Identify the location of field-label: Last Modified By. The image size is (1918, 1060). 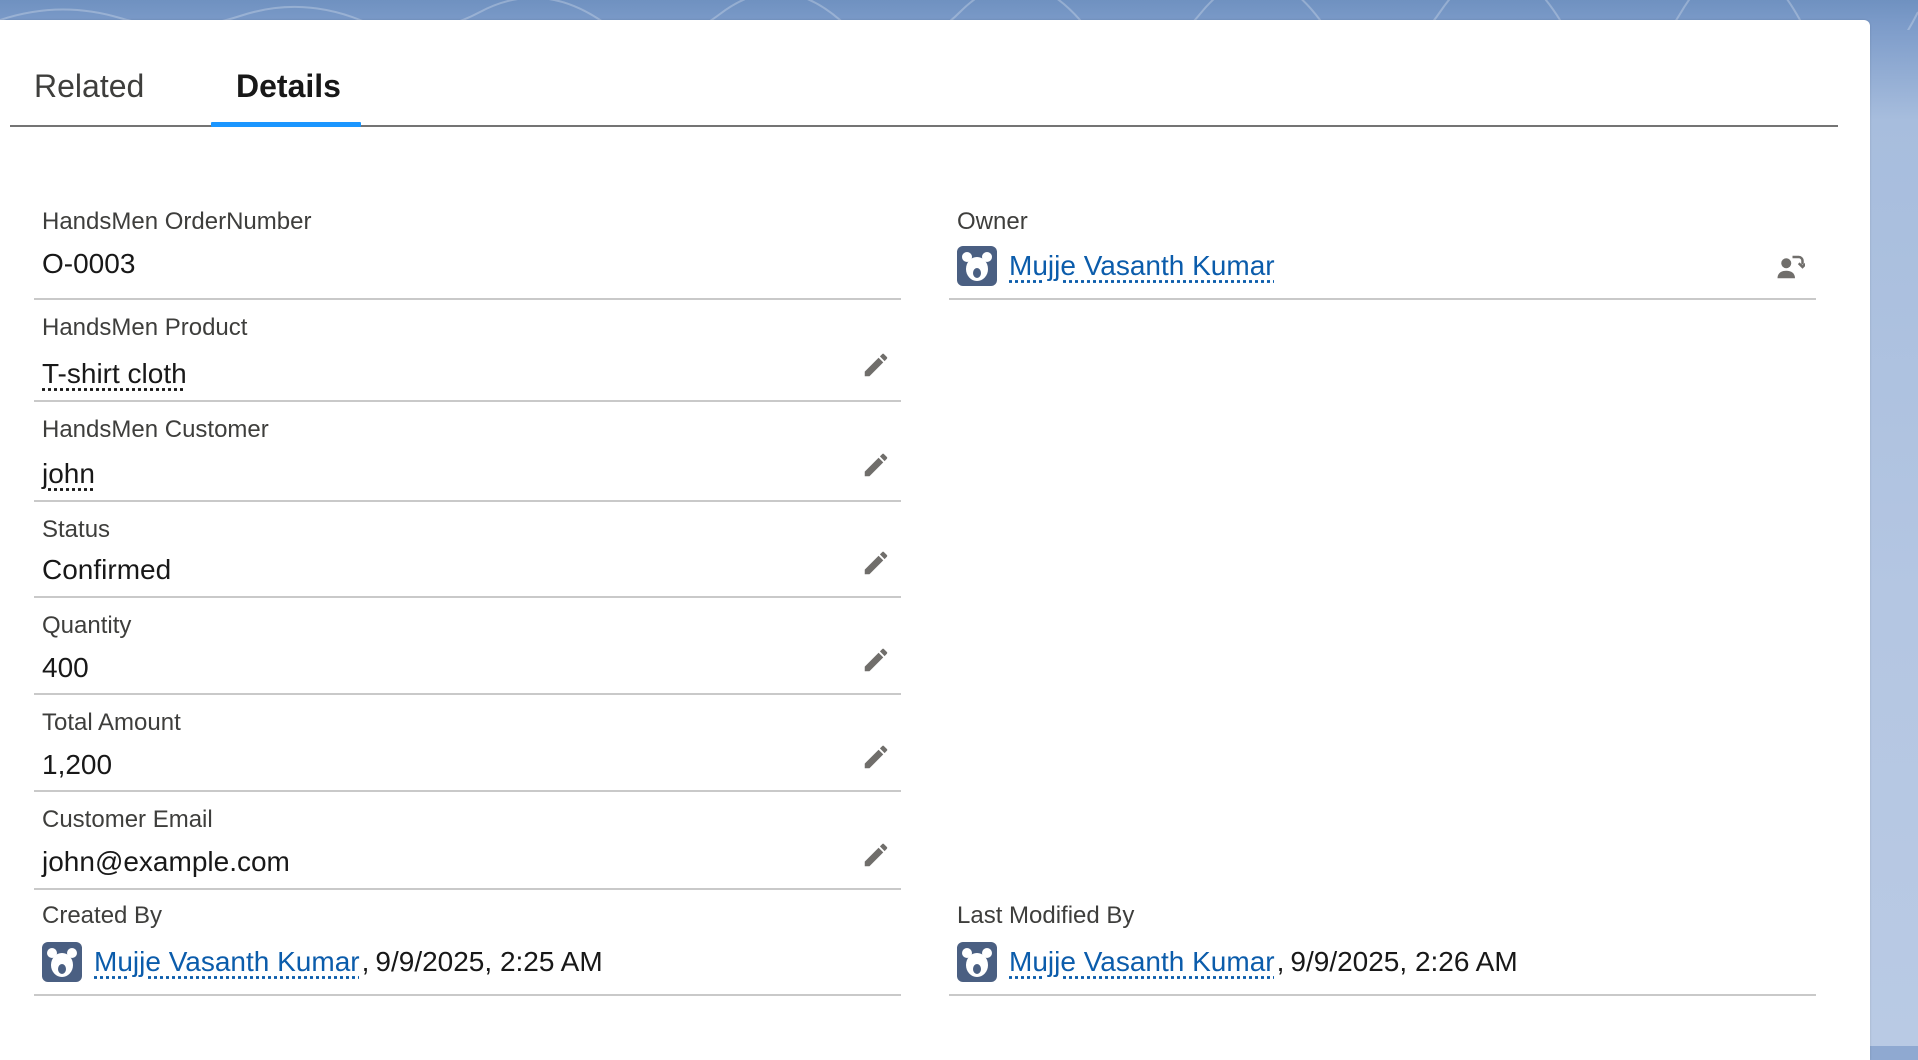
(1045, 916).